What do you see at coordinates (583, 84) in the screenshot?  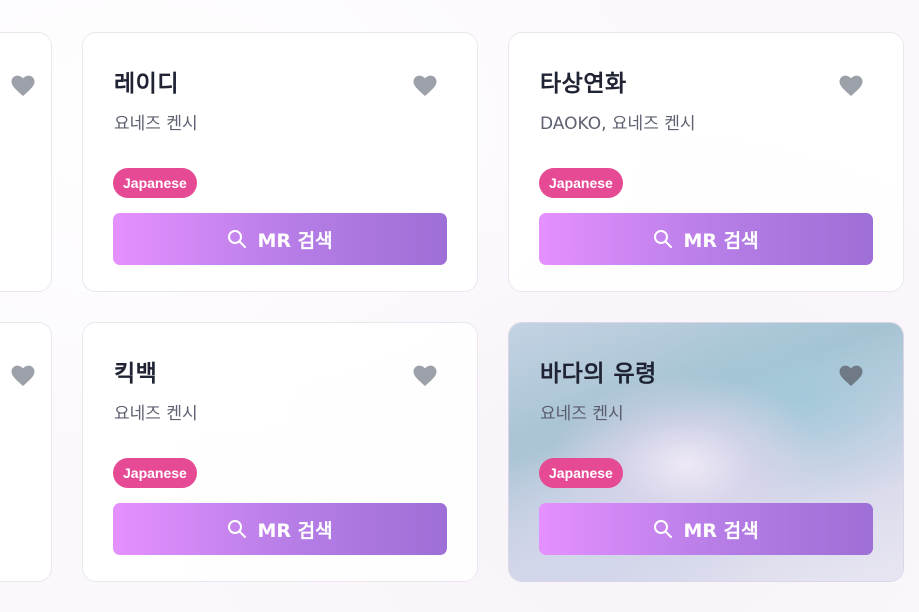 I see `song-title: 타상연화` at bounding box center [583, 84].